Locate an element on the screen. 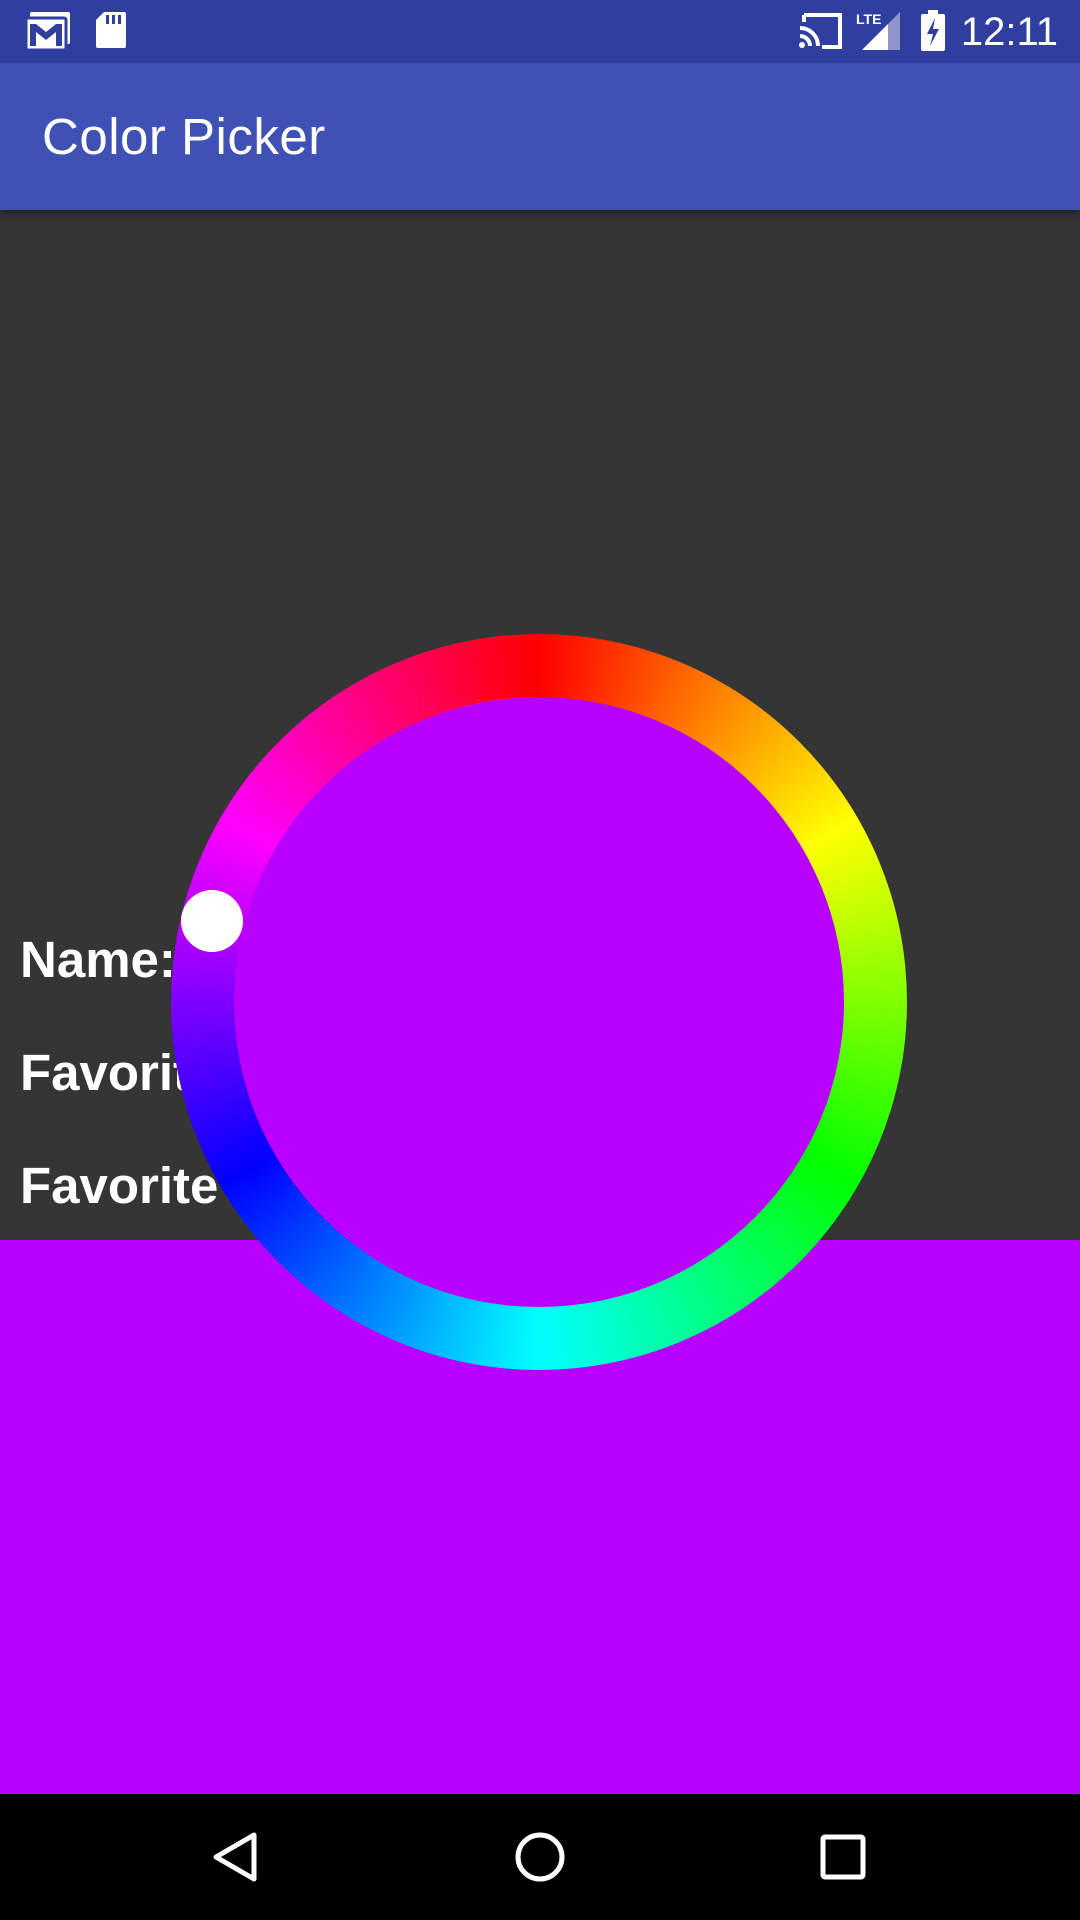 This screenshot has width=1080, height=1920. app-title: Color Picker is located at coordinates (184, 136).